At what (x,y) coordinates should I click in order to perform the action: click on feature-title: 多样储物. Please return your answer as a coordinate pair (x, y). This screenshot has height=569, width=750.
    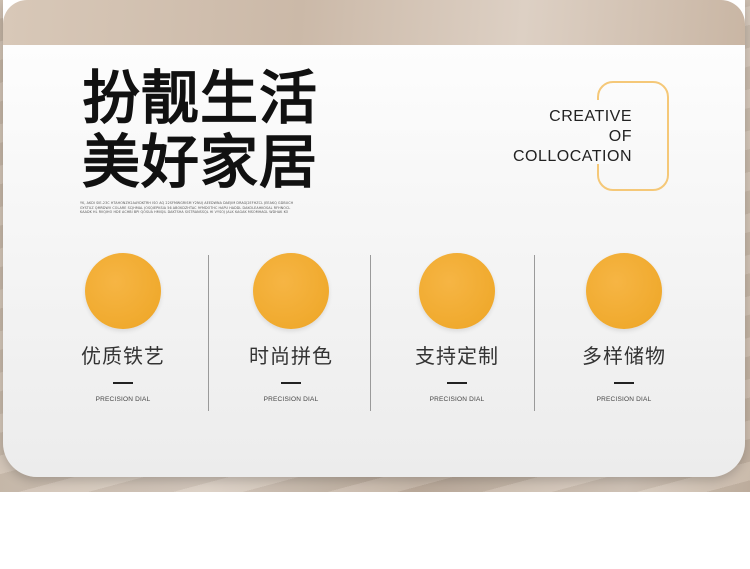
    Looking at the image, I should click on (624, 356).